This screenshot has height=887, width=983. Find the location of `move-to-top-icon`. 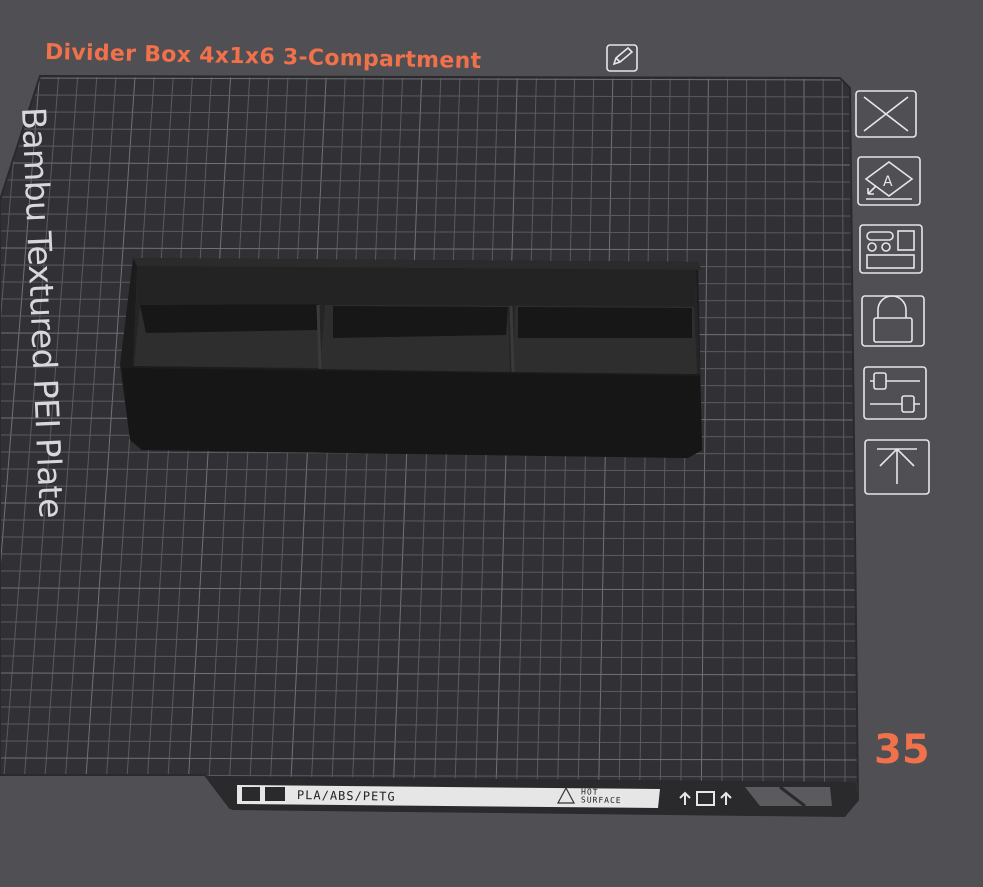

move-to-top-icon is located at coordinates (897, 467).